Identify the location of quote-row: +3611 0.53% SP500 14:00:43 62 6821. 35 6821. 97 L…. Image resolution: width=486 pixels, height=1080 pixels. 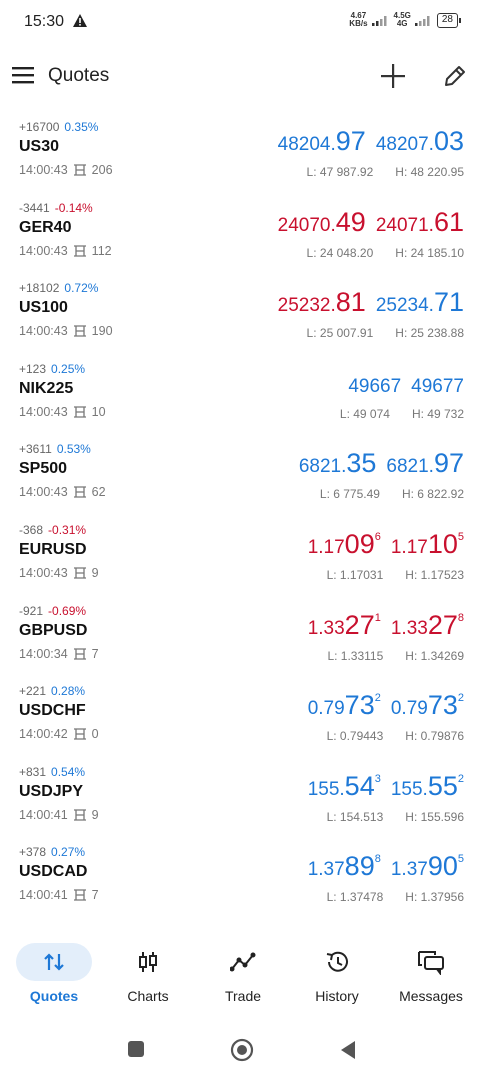
(243, 472).